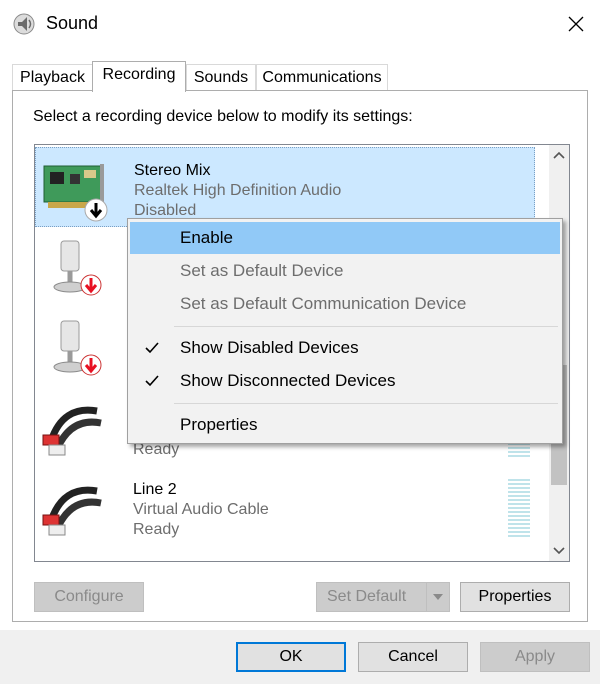 This screenshot has width=600, height=684. I want to click on window-title: Sound, so click(72, 23).